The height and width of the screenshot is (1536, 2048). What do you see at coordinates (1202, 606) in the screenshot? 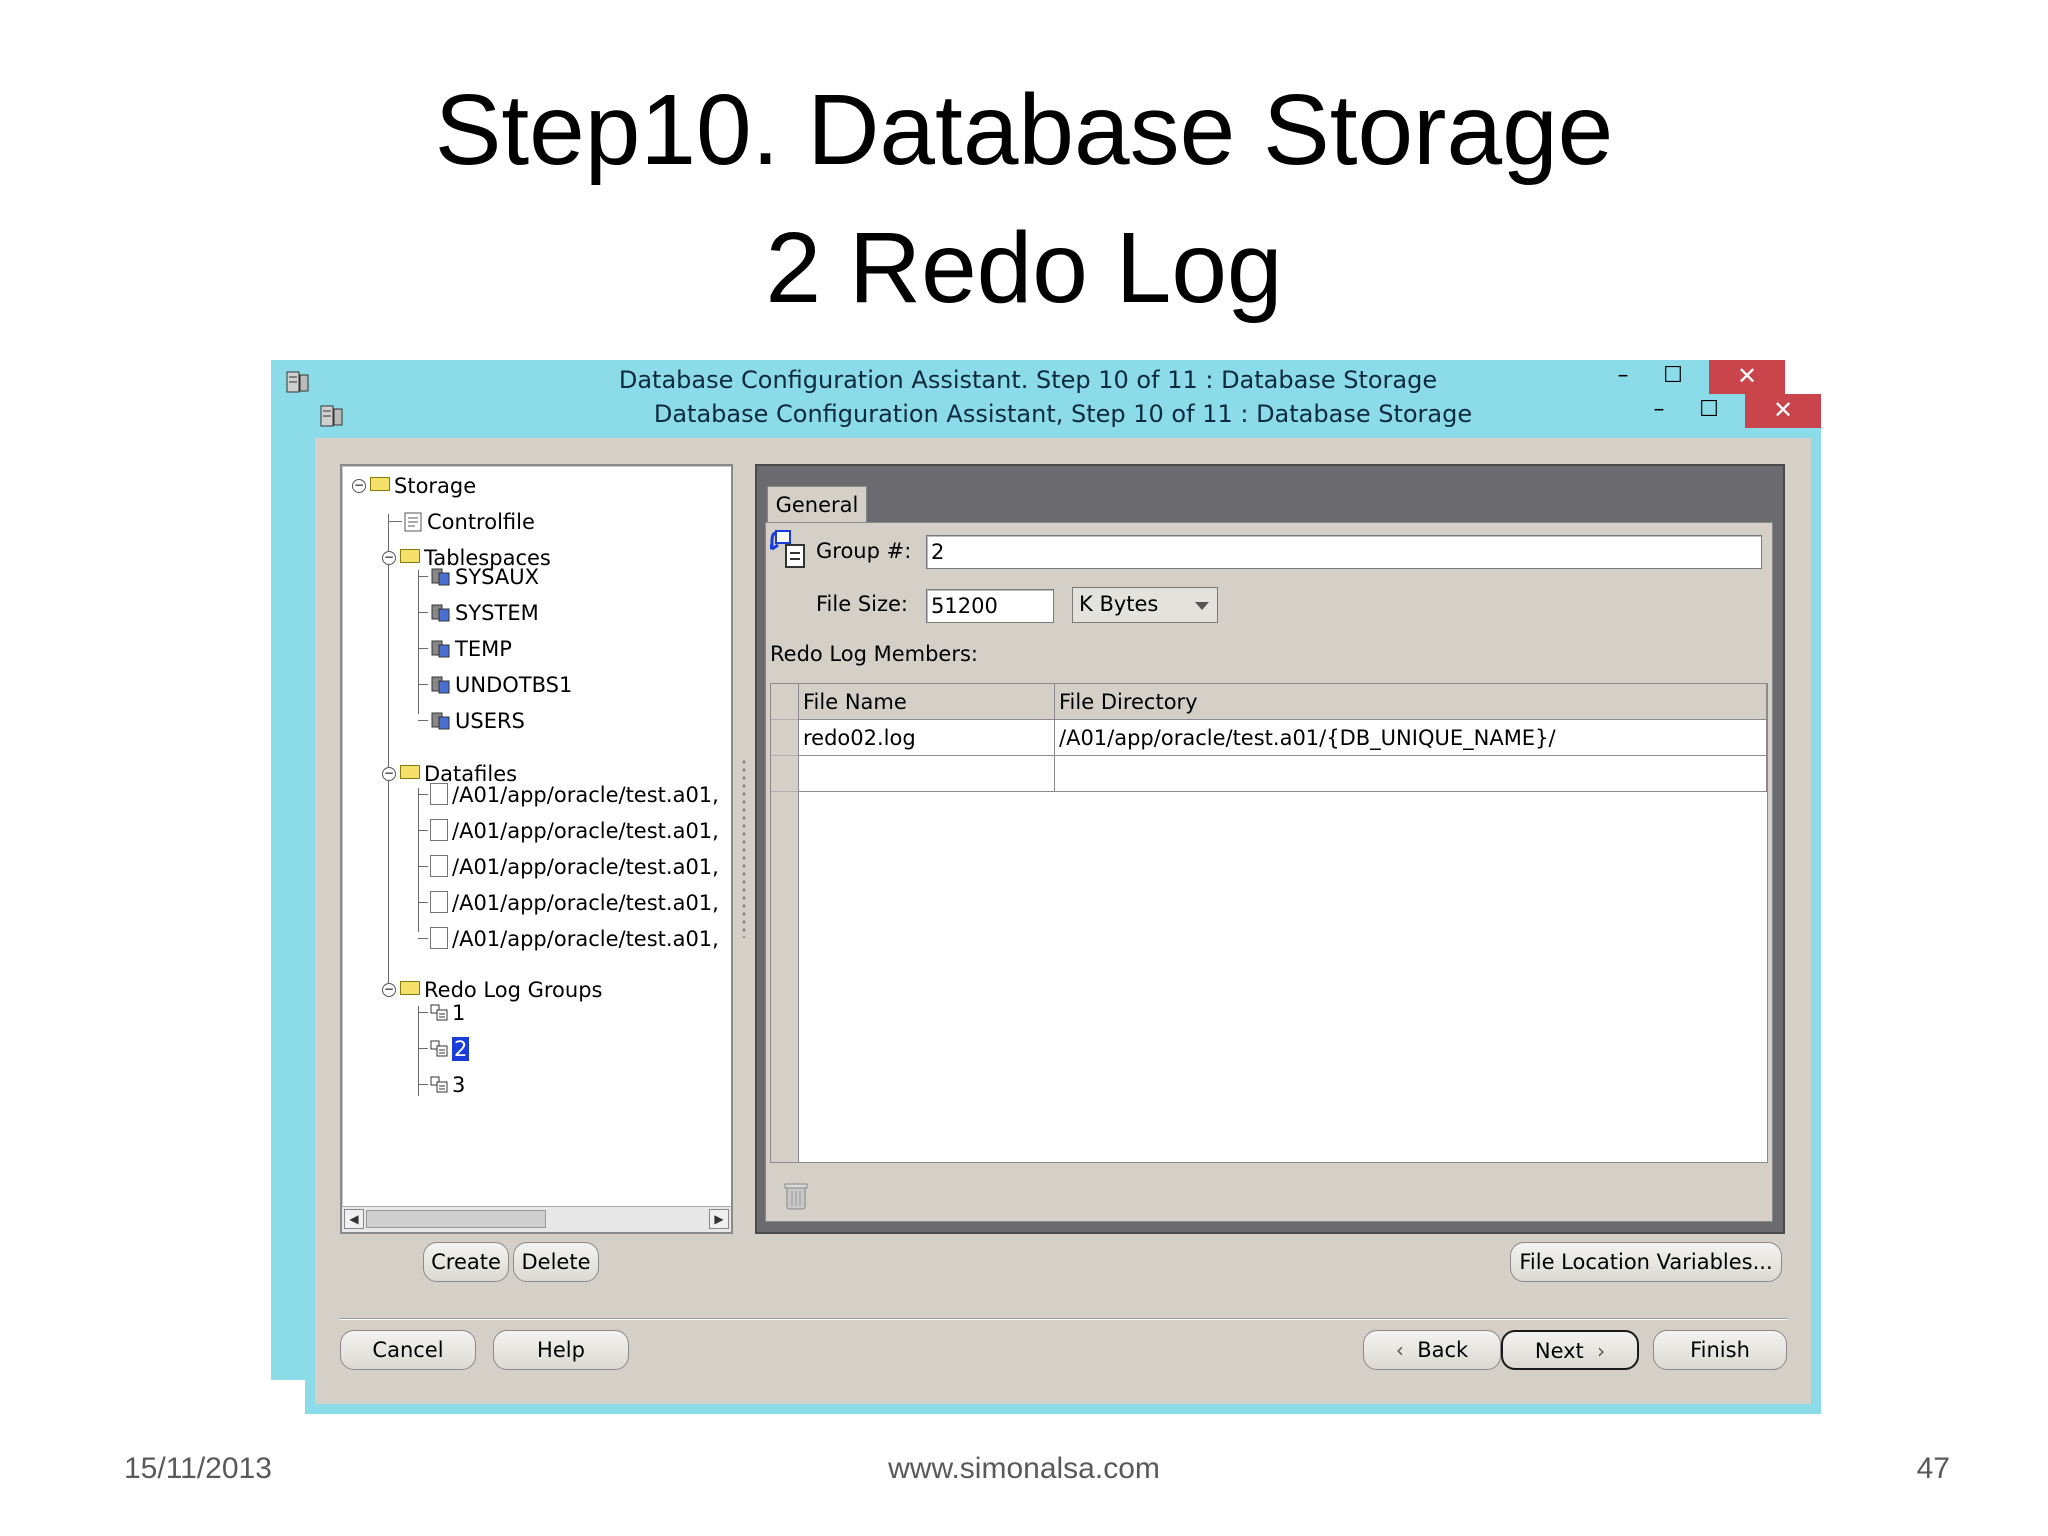
I see `chevron-down-icon` at bounding box center [1202, 606].